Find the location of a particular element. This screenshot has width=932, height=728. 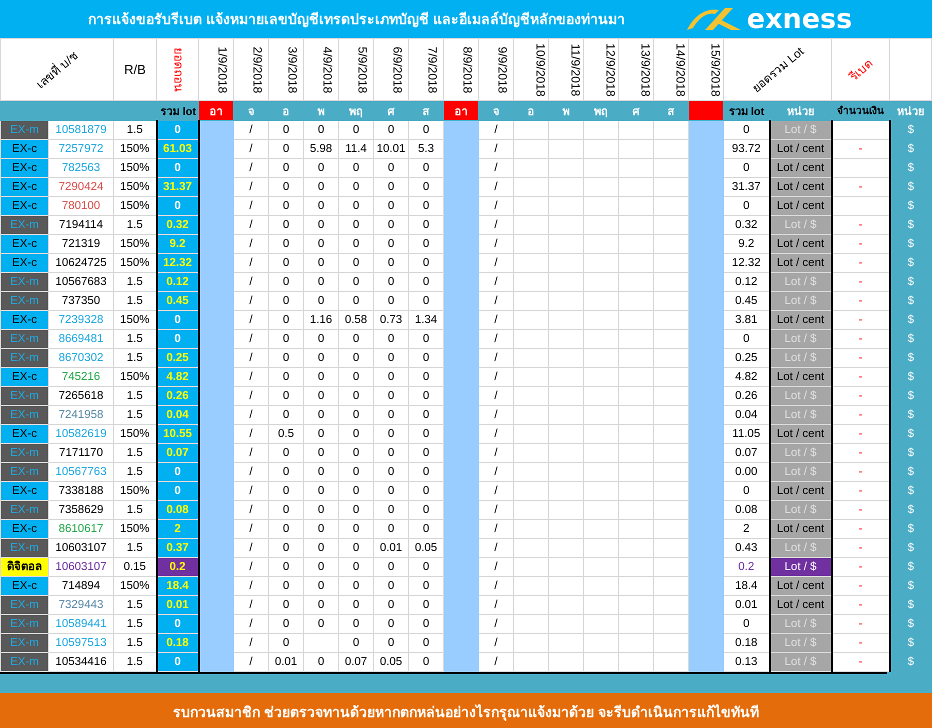

account-number: 10567683 is located at coordinates (81, 282).